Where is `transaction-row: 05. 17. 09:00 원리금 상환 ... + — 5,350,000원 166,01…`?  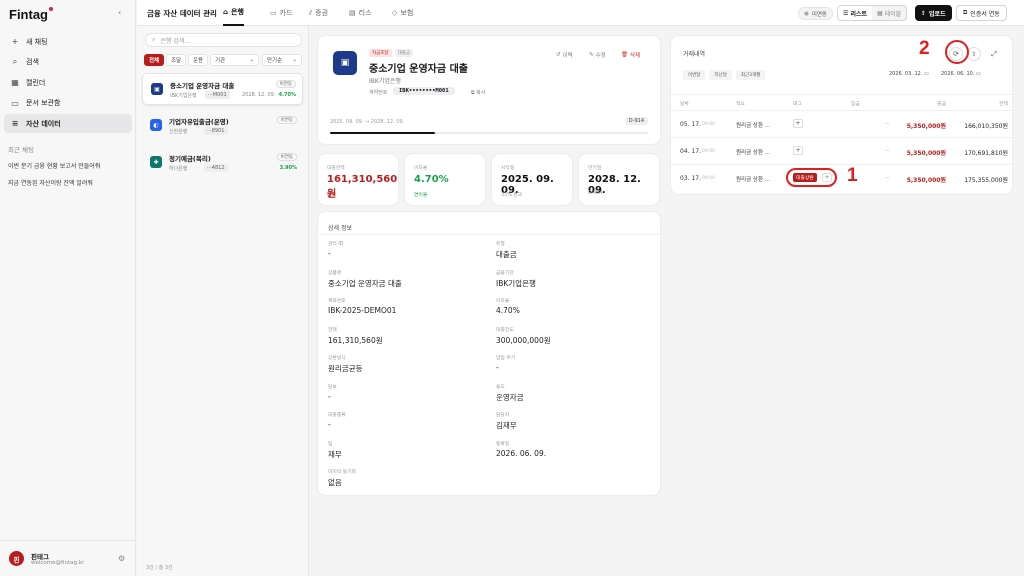
transaction-row: 05. 17. 09:00 원리금 상환 ... + — 5,350,000원 166,01… is located at coordinates (841, 123).